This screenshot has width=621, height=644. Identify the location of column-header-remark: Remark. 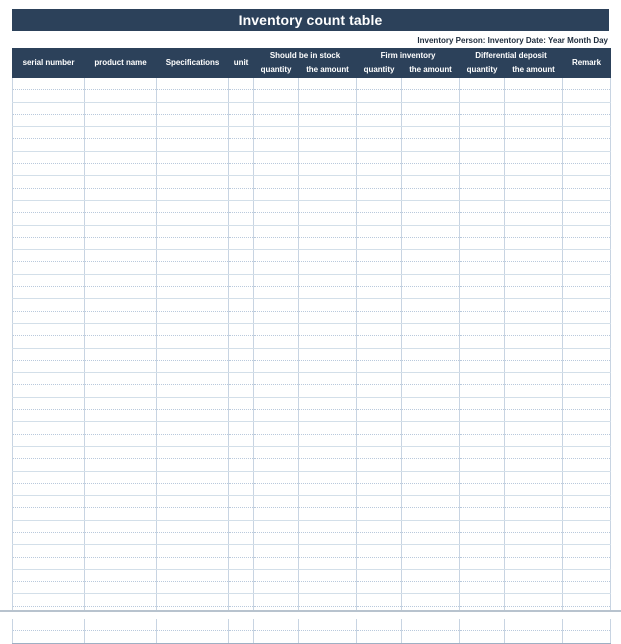
(586, 63).